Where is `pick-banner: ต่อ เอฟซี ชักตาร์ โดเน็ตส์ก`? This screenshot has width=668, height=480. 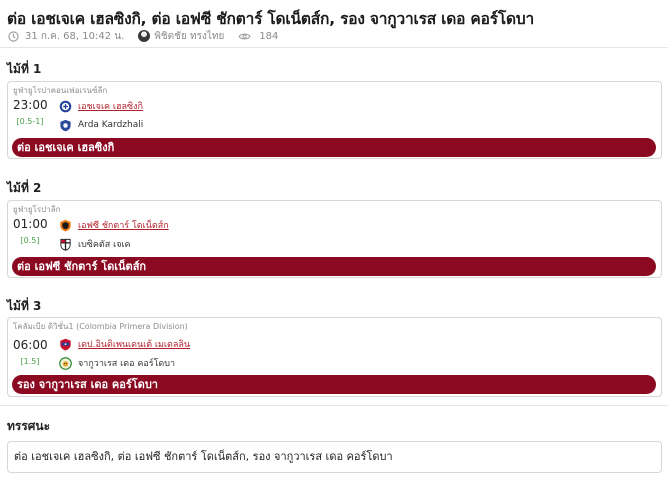
pick-banner: ต่อ เอฟซี ชักตาร์ โดเน็ตส์ก is located at coordinates (334, 266).